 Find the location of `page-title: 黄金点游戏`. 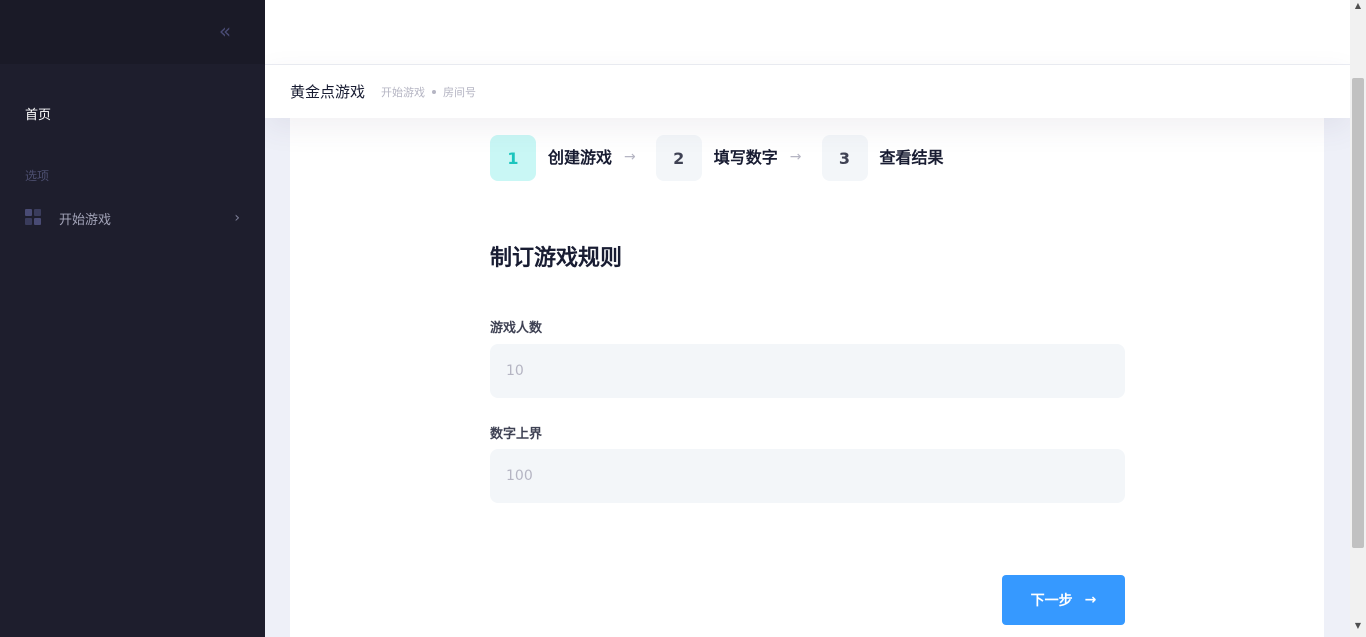

page-title: 黄金点游戏 is located at coordinates (328, 92).